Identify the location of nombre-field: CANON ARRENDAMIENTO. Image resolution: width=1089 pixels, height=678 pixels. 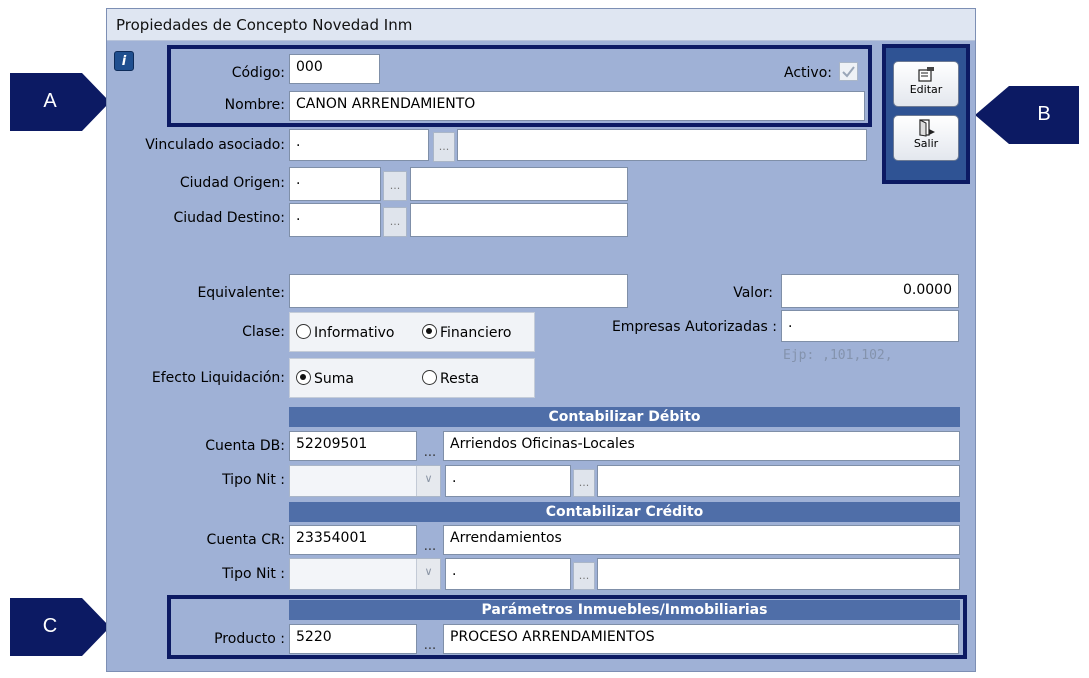
(577, 106).